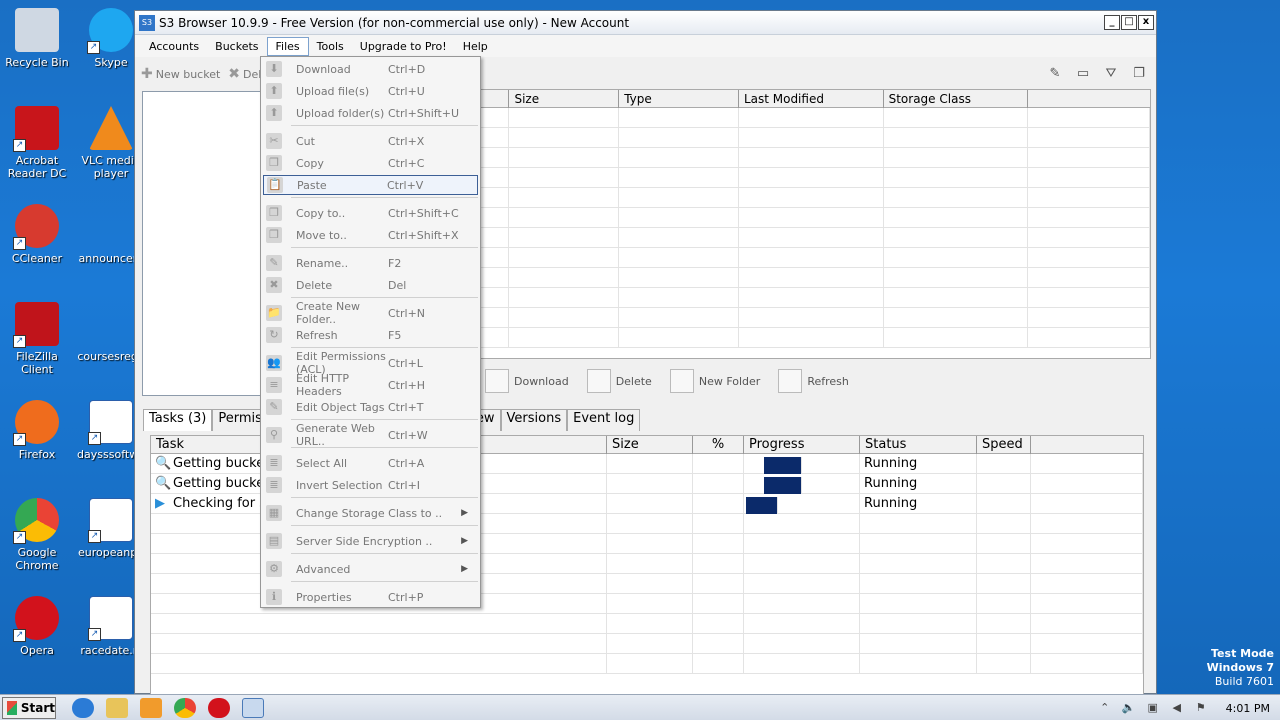  Describe the element at coordinates (83, 707) in the screenshot. I see `ie-taskbar-icon` at that location.